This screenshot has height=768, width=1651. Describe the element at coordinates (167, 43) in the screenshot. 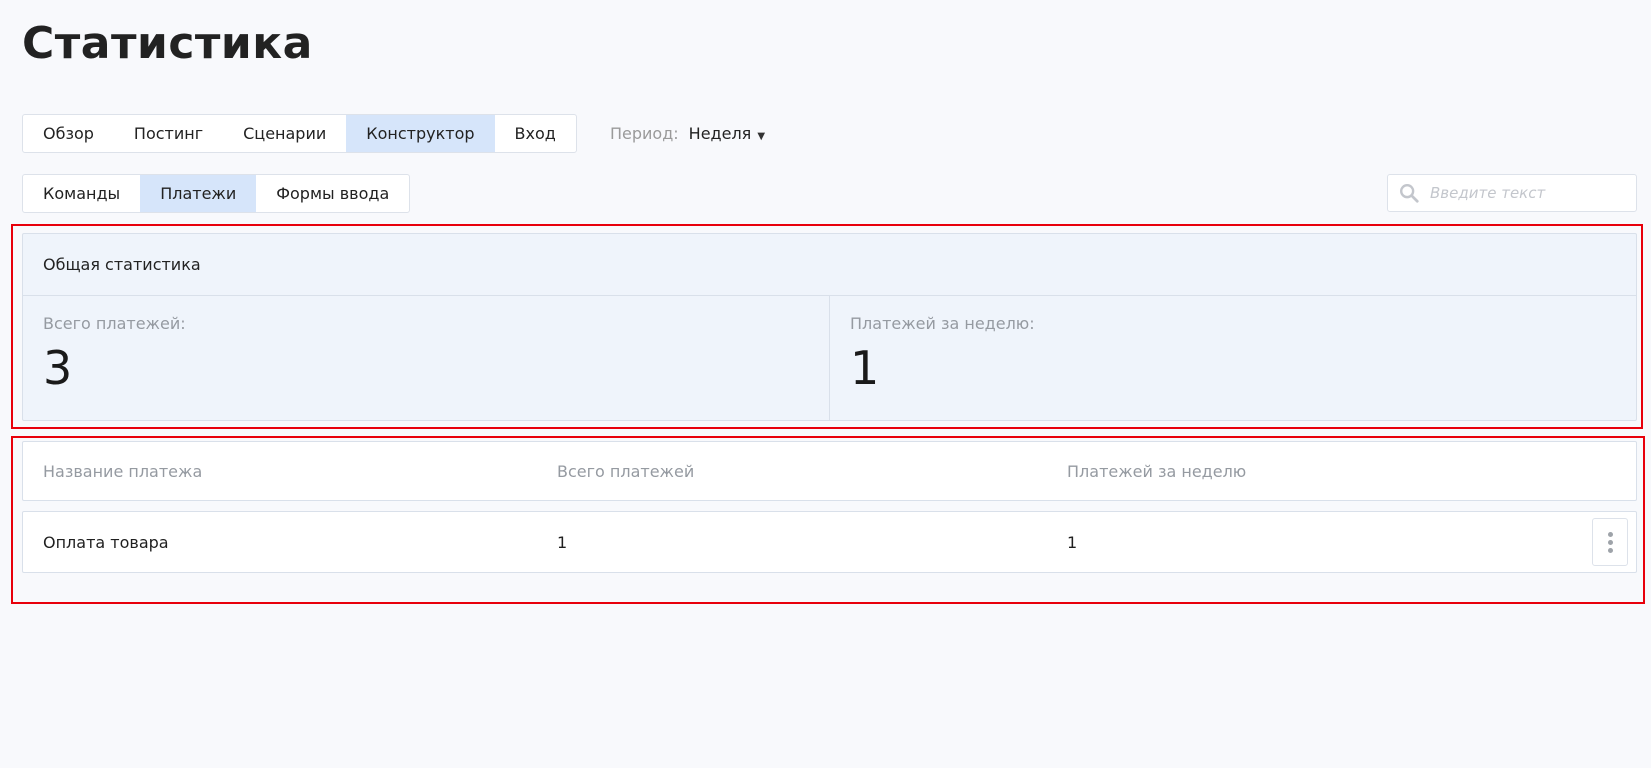

I see `page-title: Статистика` at that location.